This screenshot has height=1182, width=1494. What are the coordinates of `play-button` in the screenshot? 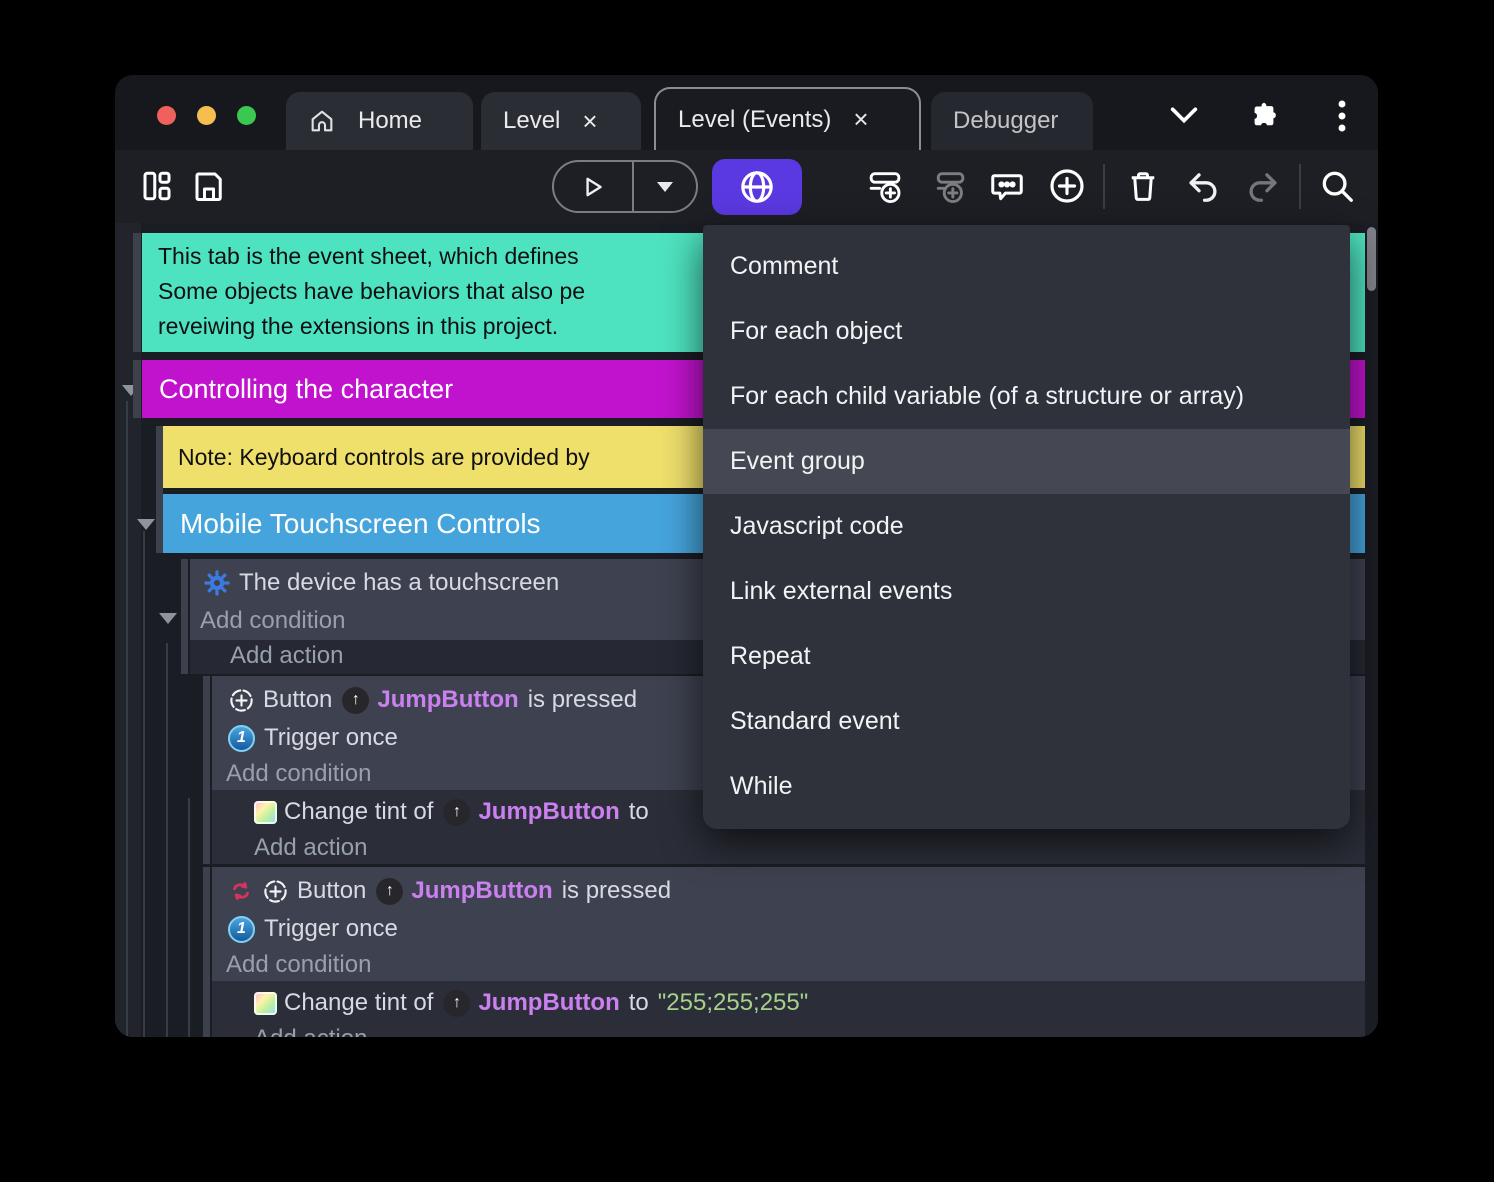 It's located at (593, 186).